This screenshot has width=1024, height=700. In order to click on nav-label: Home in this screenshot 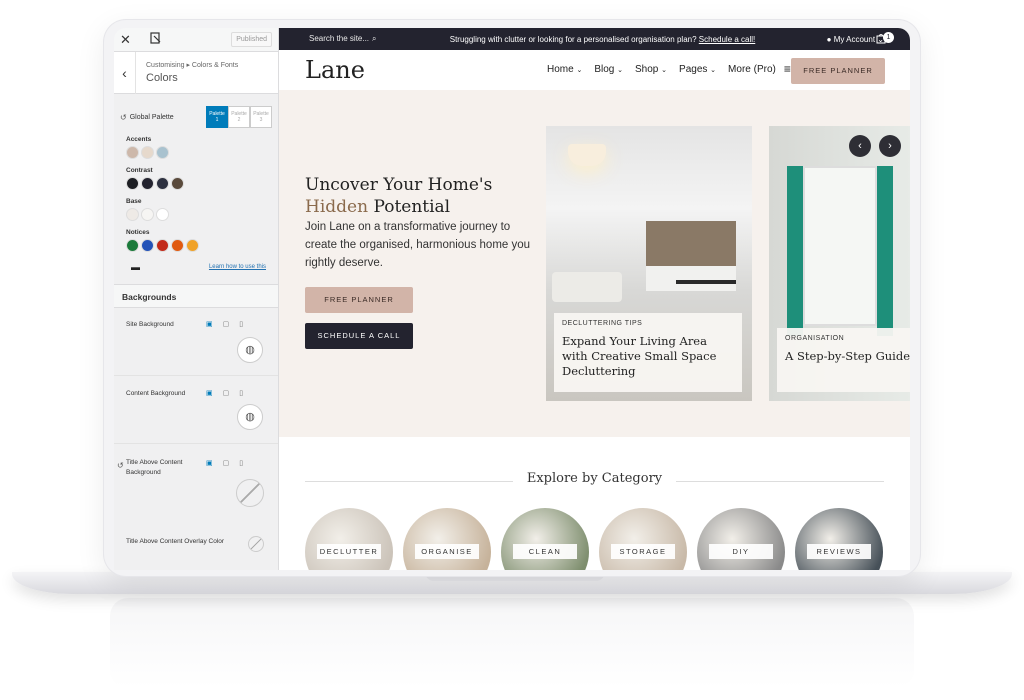, I will do `click(560, 69)`.